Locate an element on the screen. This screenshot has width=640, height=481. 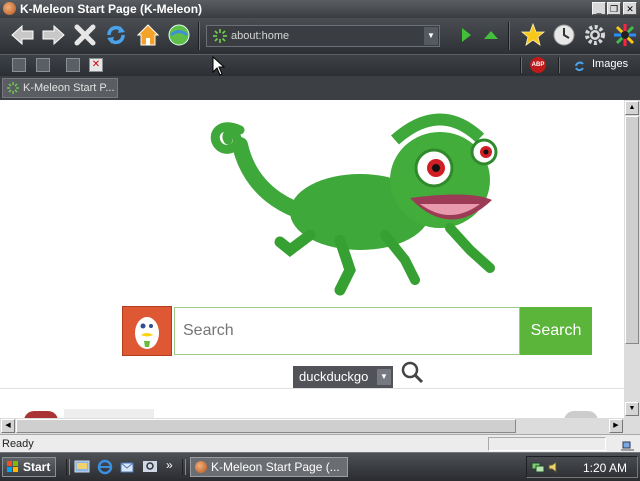
search-engine-value: duckduckgo is located at coordinates (334, 376).